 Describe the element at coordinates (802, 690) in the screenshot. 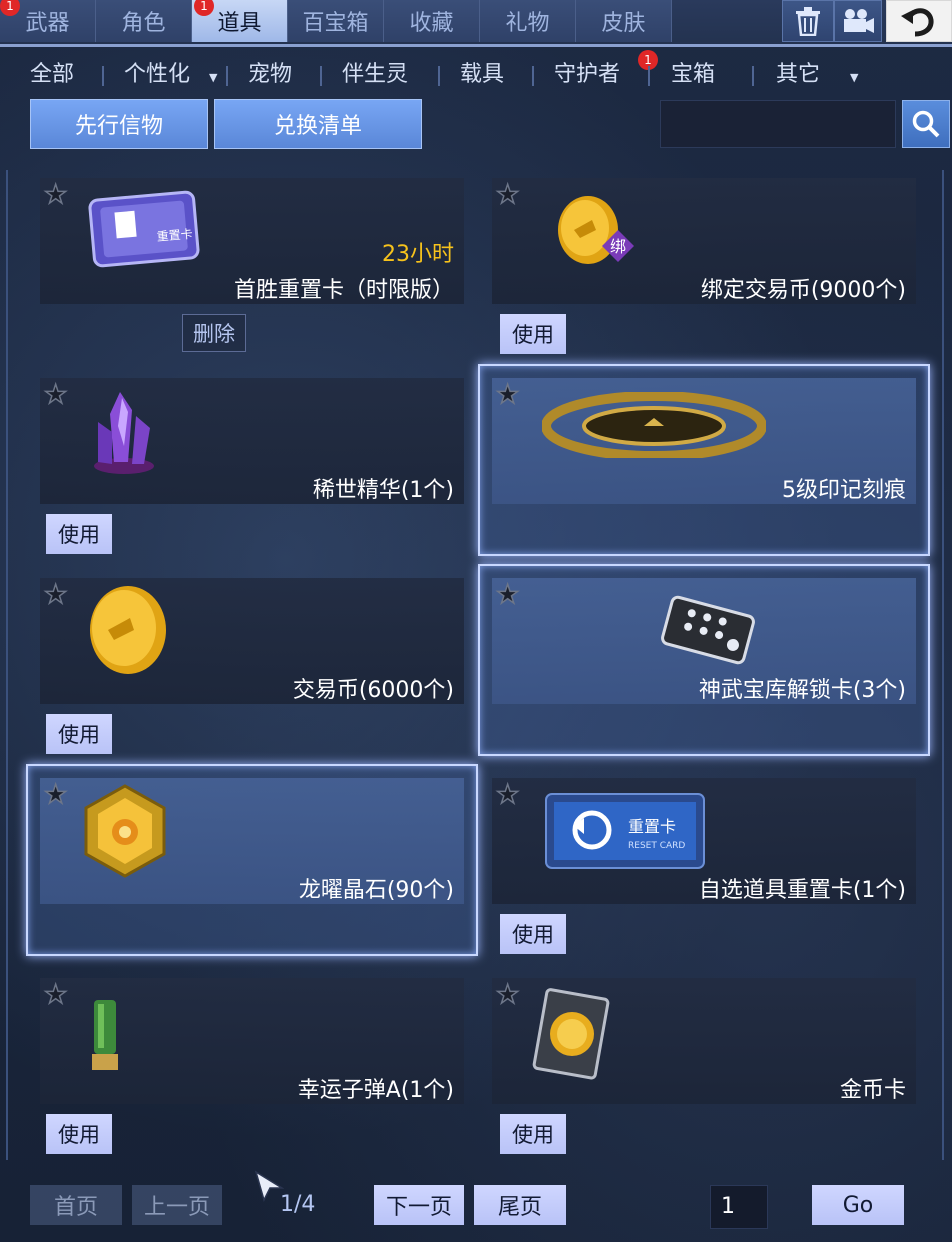

I see `item-name: 神武宝库解锁卡(3个)` at that location.